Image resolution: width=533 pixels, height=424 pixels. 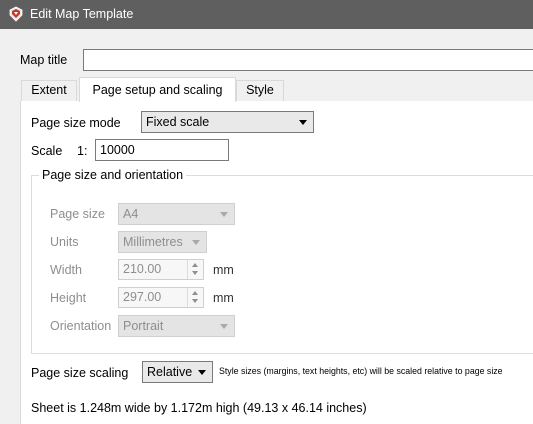 I want to click on page-size-scaling-select: Relative, so click(x=177, y=372).